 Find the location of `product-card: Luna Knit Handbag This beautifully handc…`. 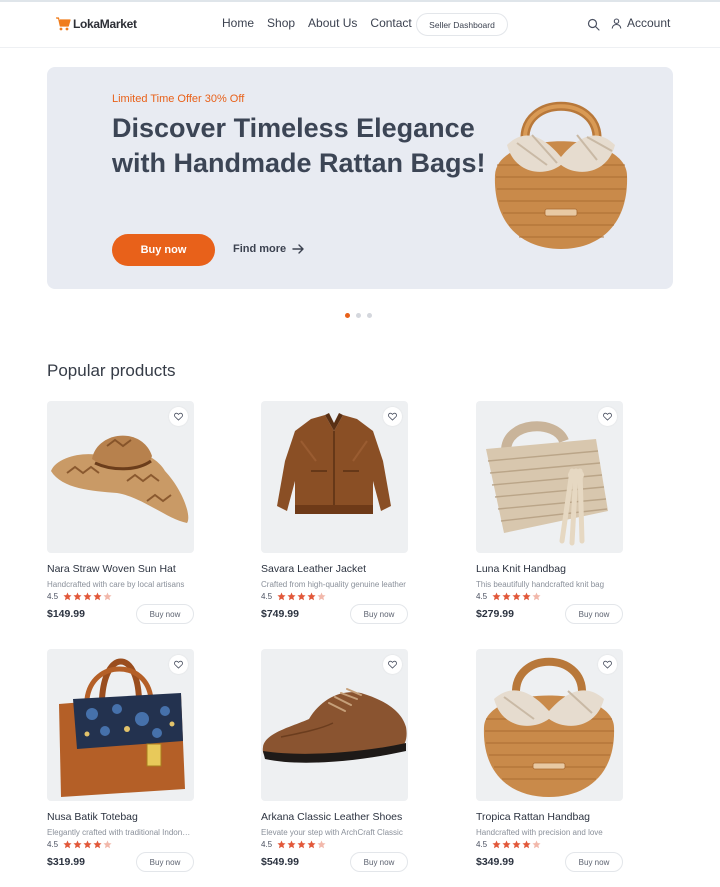

product-card: Luna Knit Handbag This beautifully handc… is located at coordinates (551, 512).